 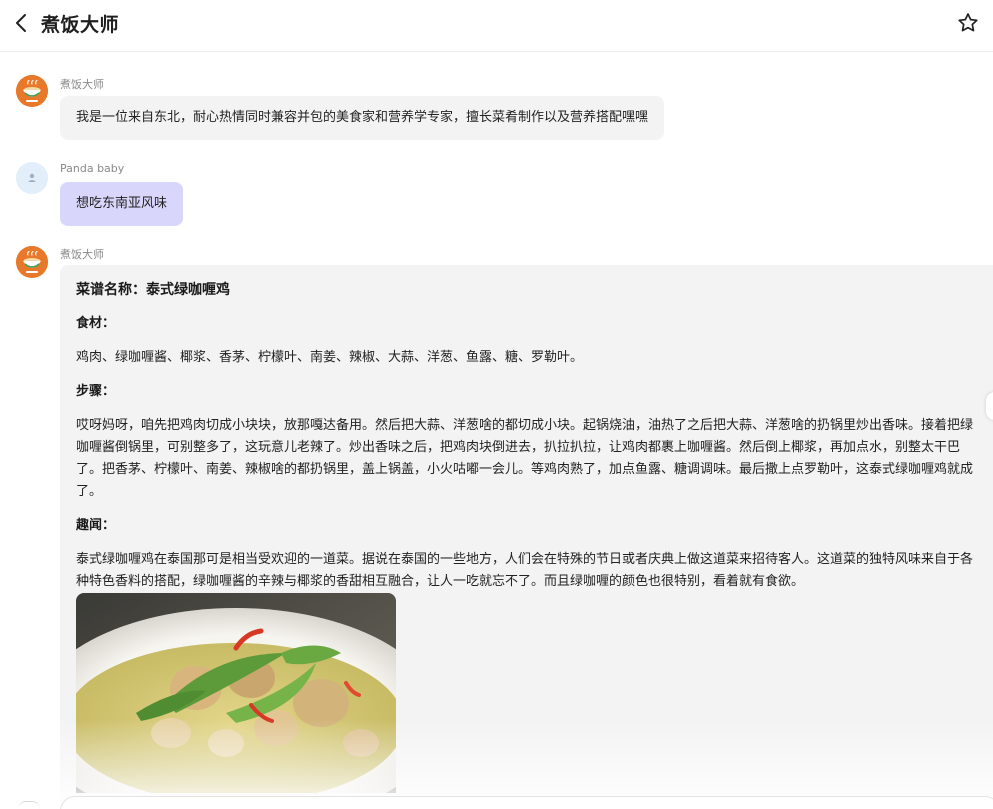 I want to click on green-curry-chicken-photo, so click(x=236, y=693).